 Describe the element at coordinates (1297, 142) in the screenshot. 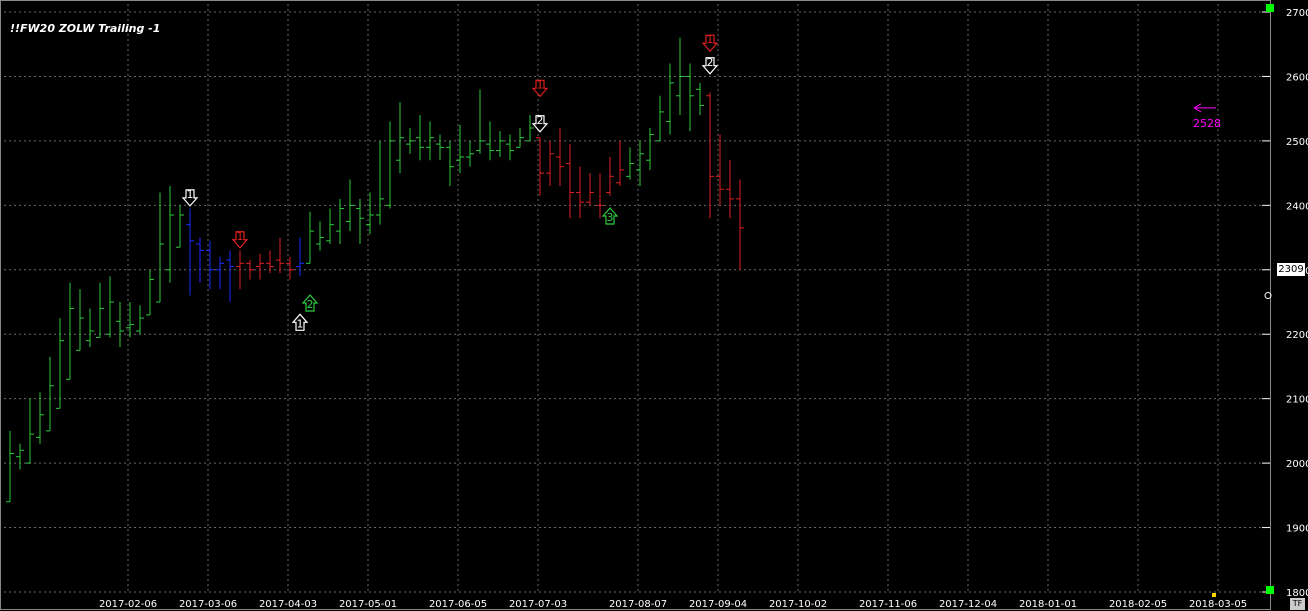

I see `y-tick-label: 2500` at that location.